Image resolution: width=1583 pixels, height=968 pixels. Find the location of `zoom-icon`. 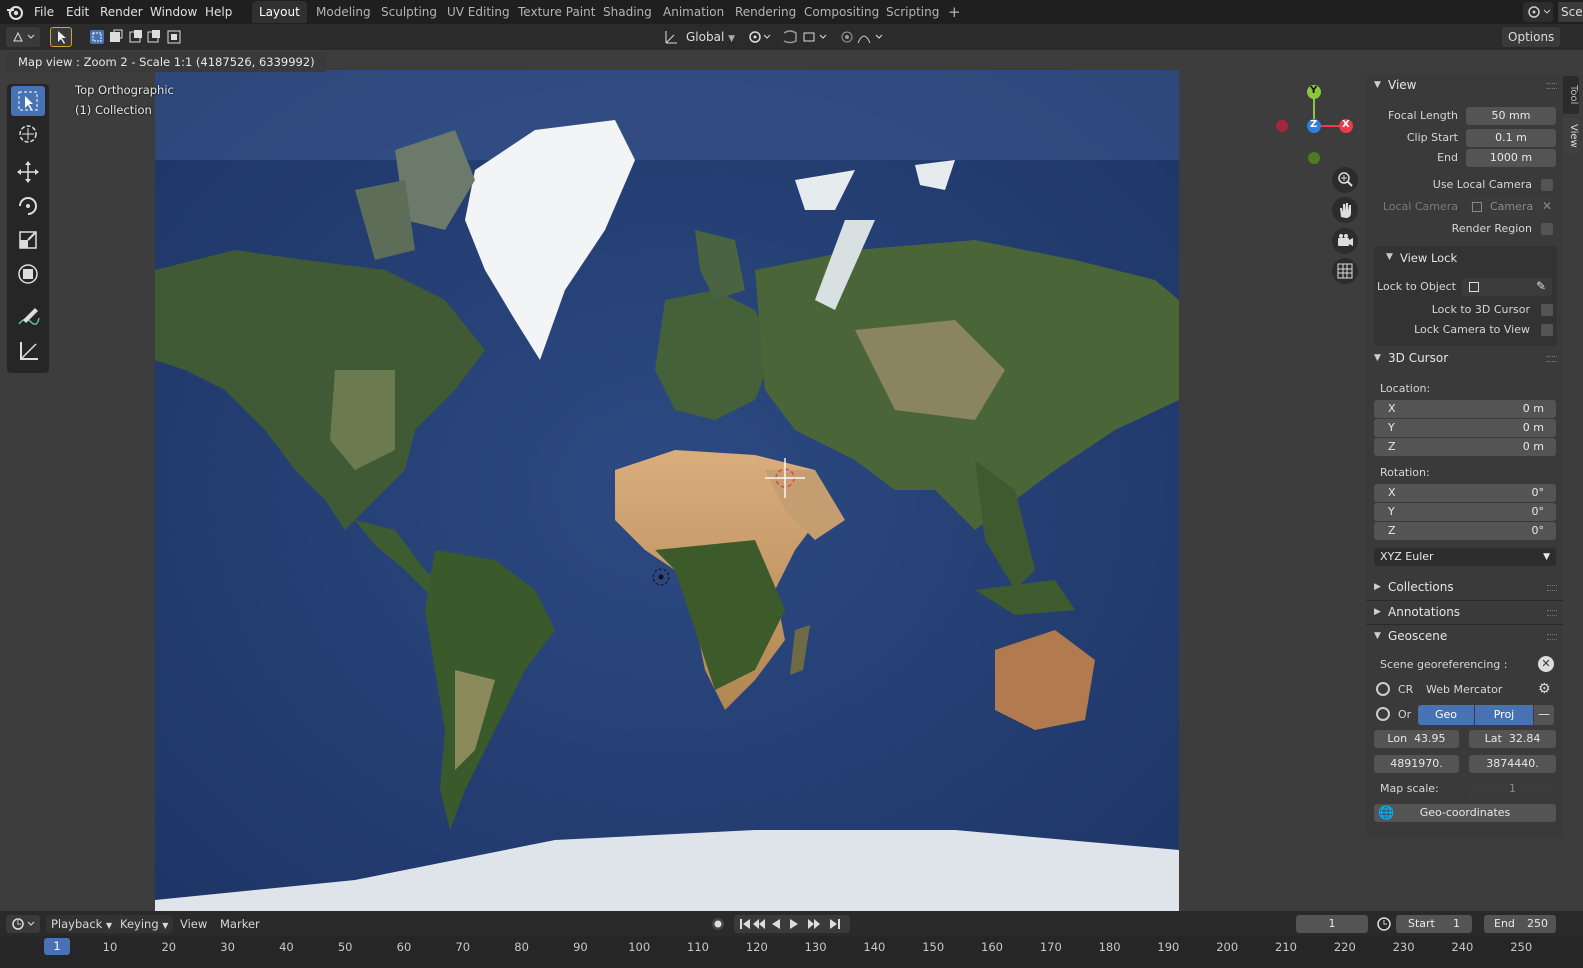

zoom-icon is located at coordinates (1345, 180).